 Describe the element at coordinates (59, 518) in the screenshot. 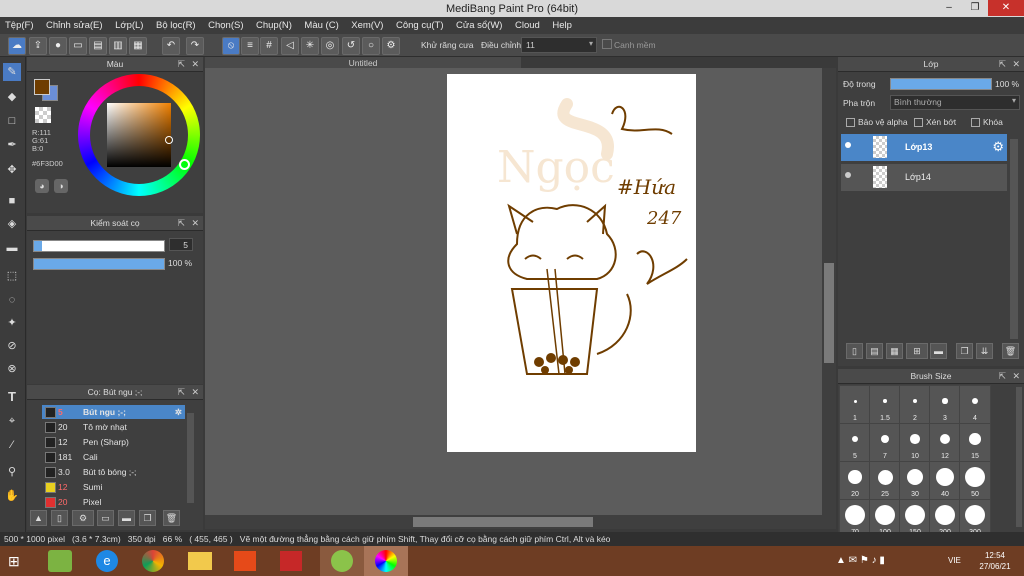

I see `new-brush-icon: ▯` at that location.